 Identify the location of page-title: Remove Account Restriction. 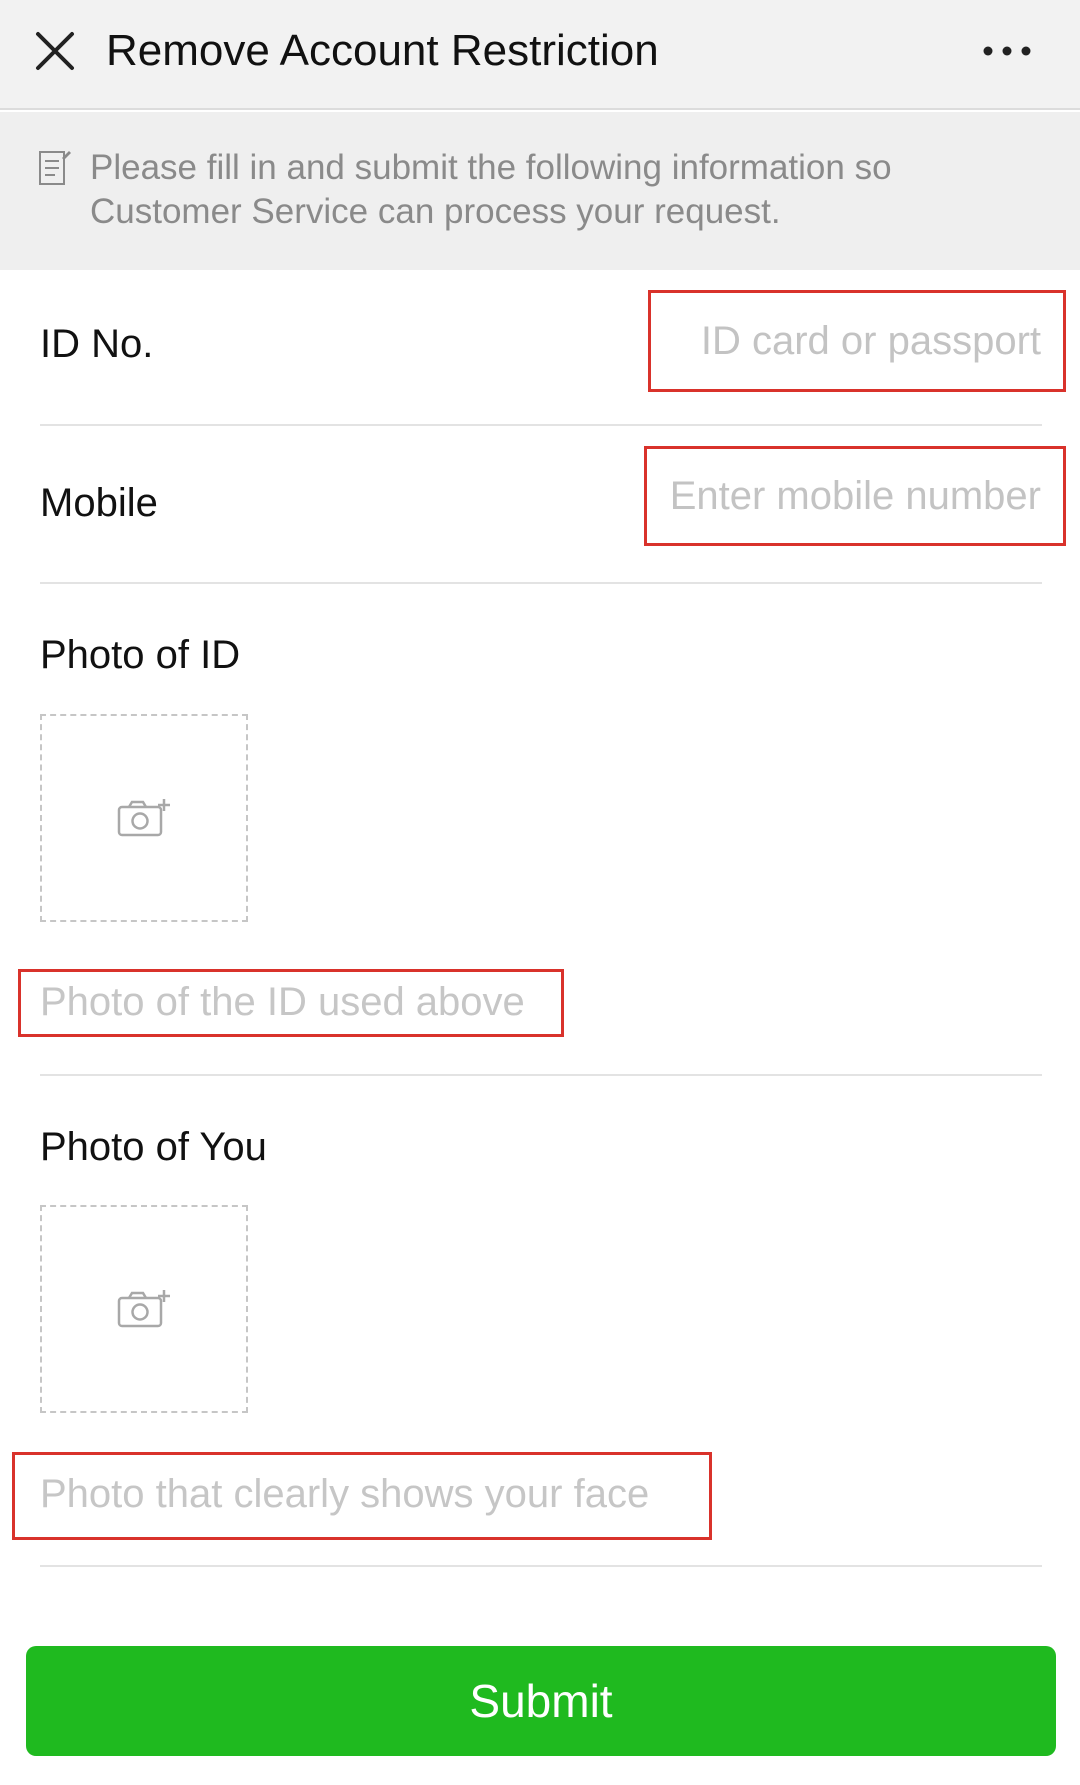
(382, 50).